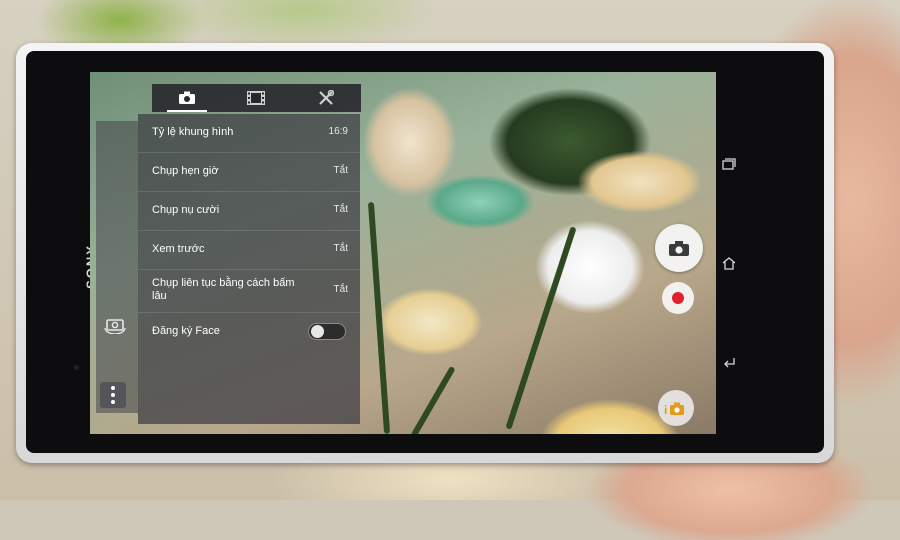 This screenshot has height=540, width=900. I want to click on recent-apps-button, so click(729, 164).